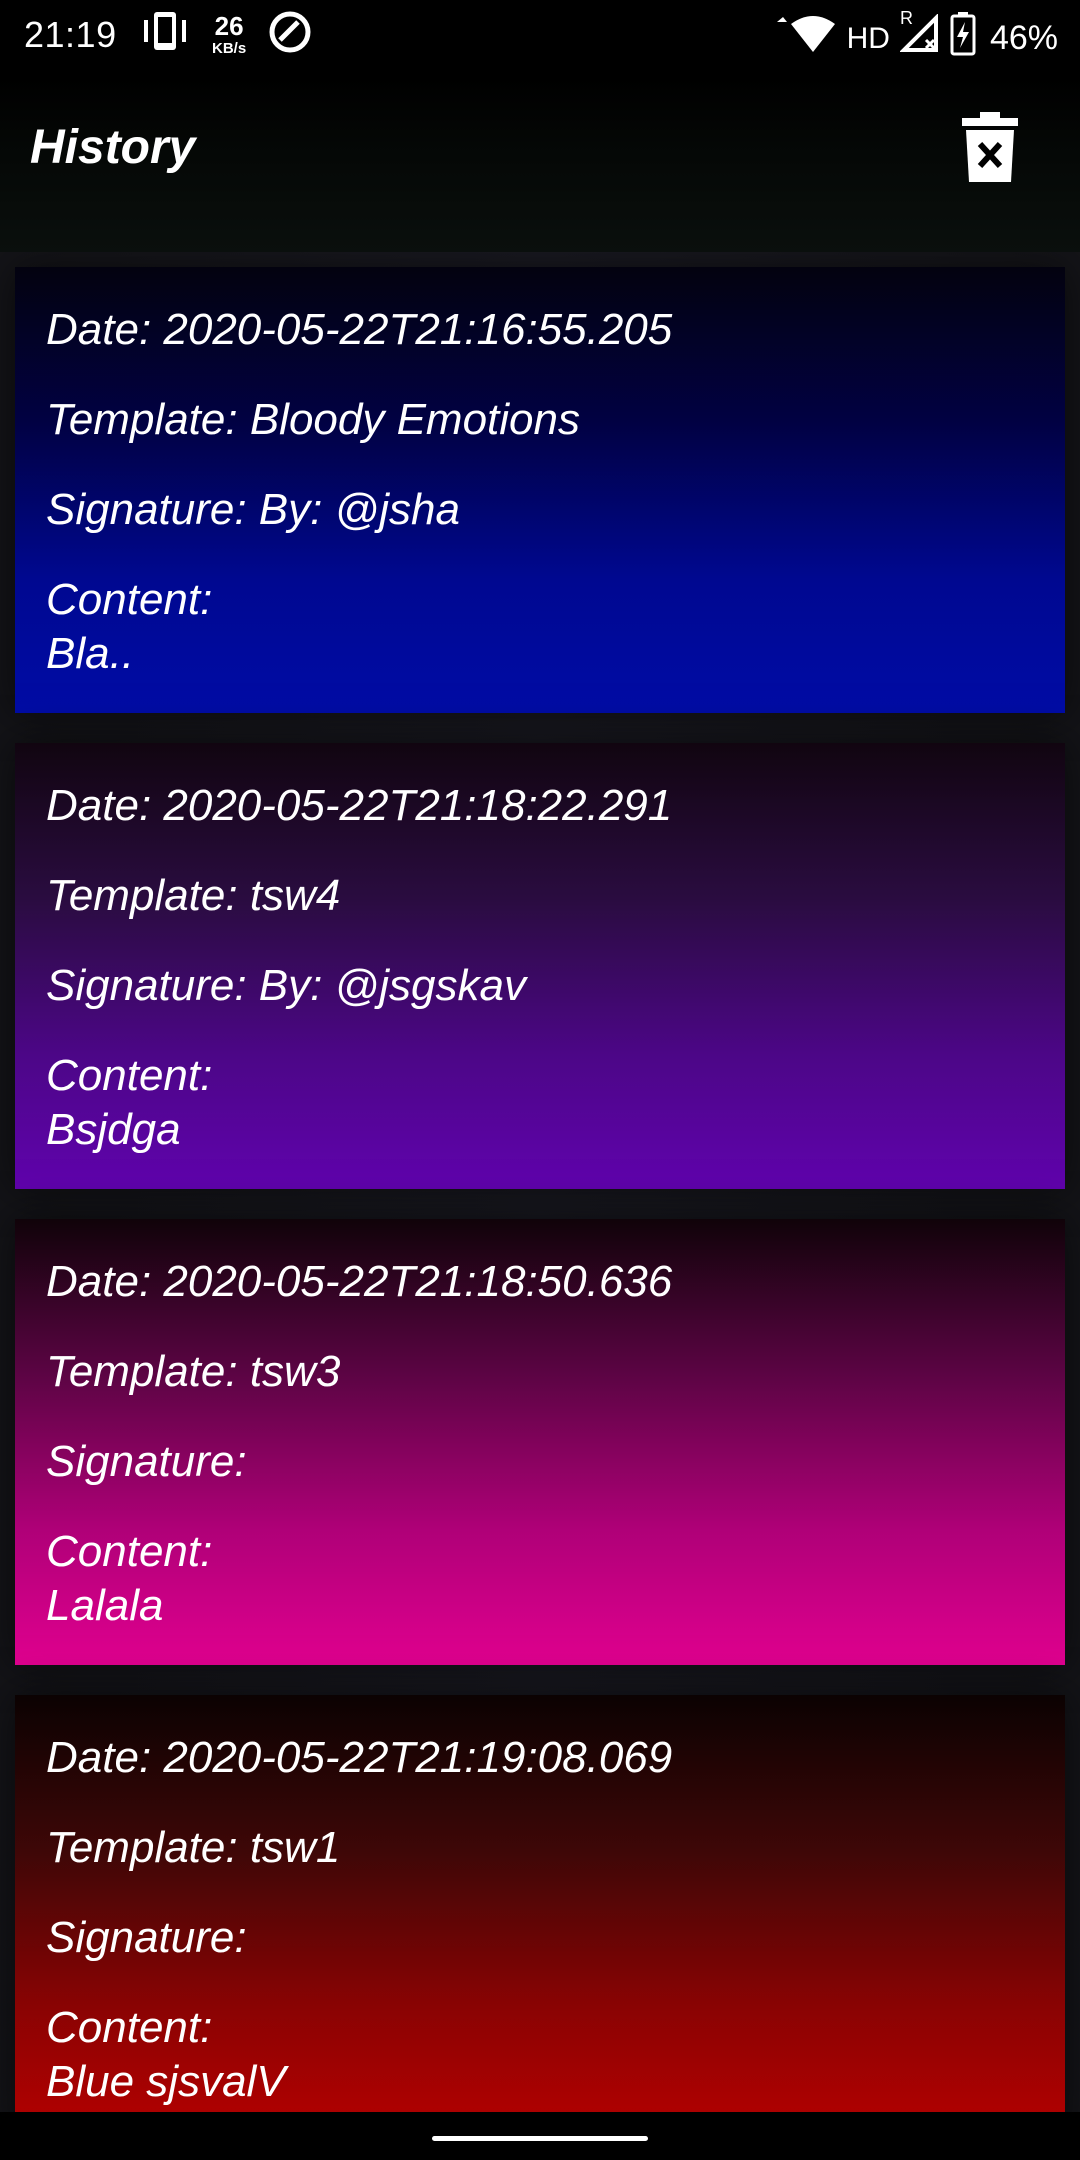 This screenshot has height=2160, width=1080. I want to click on card-content: Bla.., so click(90, 653).